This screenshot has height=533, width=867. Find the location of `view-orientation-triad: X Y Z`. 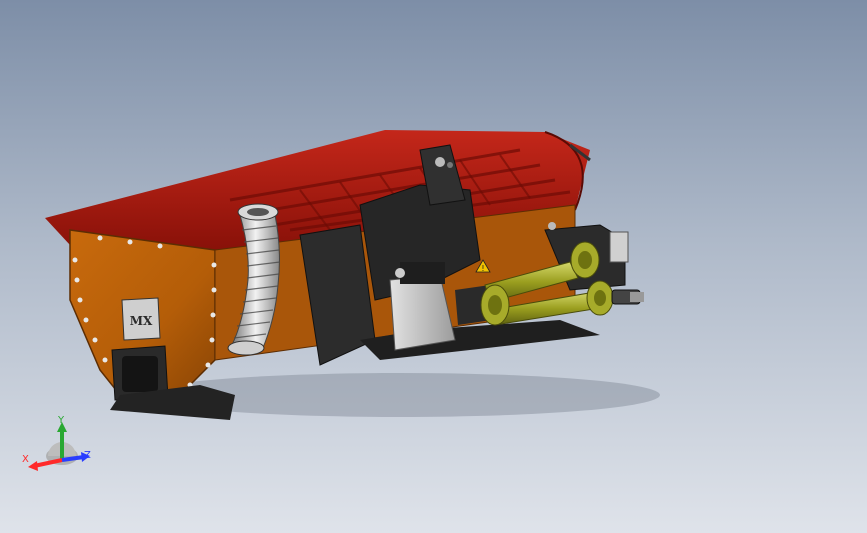

view-orientation-triad: X Y Z is located at coordinates (58, 444).